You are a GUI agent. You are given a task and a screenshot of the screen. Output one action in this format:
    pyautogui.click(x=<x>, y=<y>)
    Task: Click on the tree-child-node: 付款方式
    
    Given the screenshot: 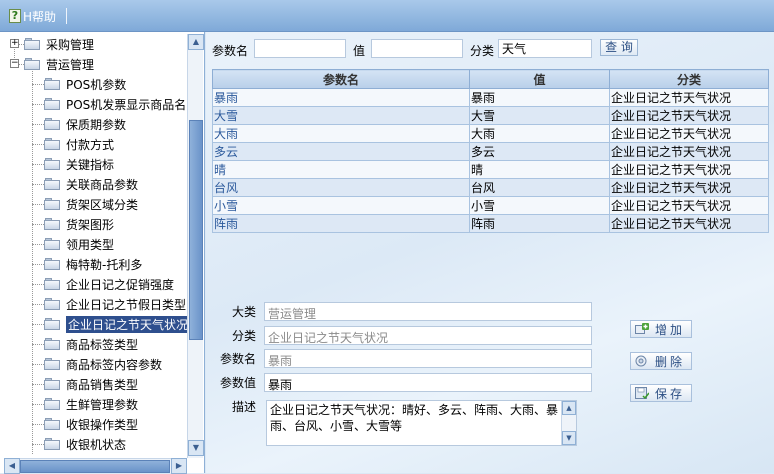 What is the action you would take?
    pyautogui.click(x=95, y=144)
    